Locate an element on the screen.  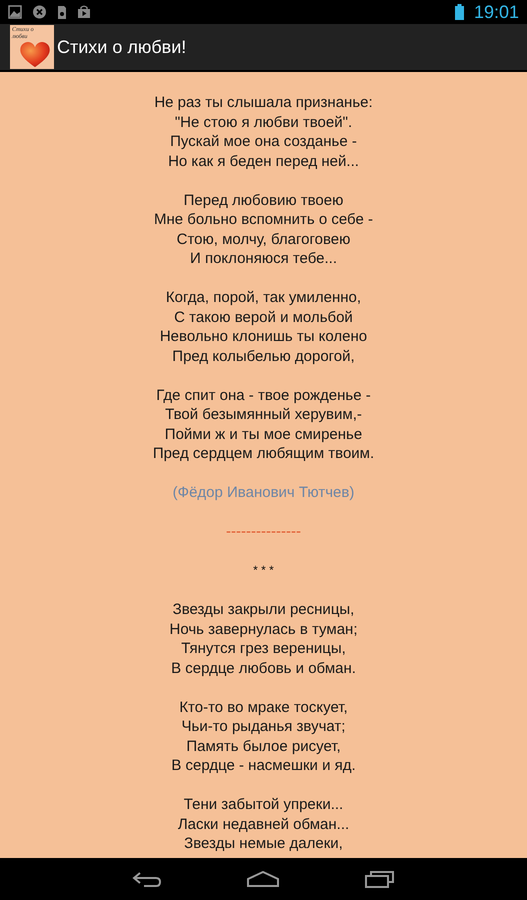
status-time: 19:01 is located at coordinates (496, 12).